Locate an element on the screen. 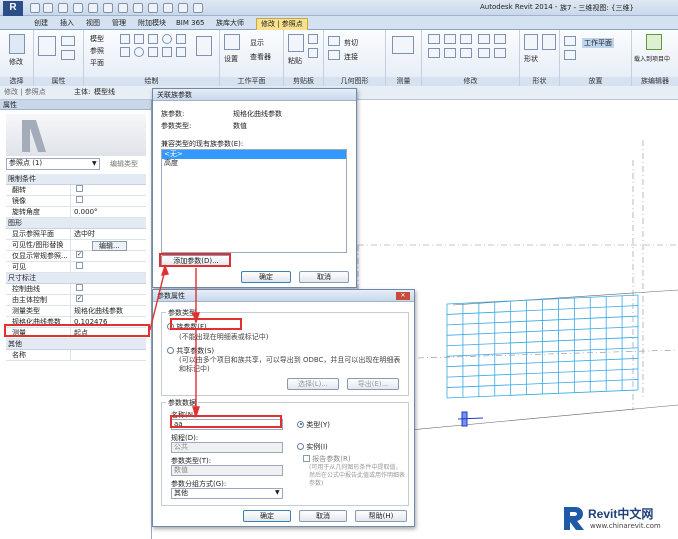  undo-icon is located at coordinates (63, 8).